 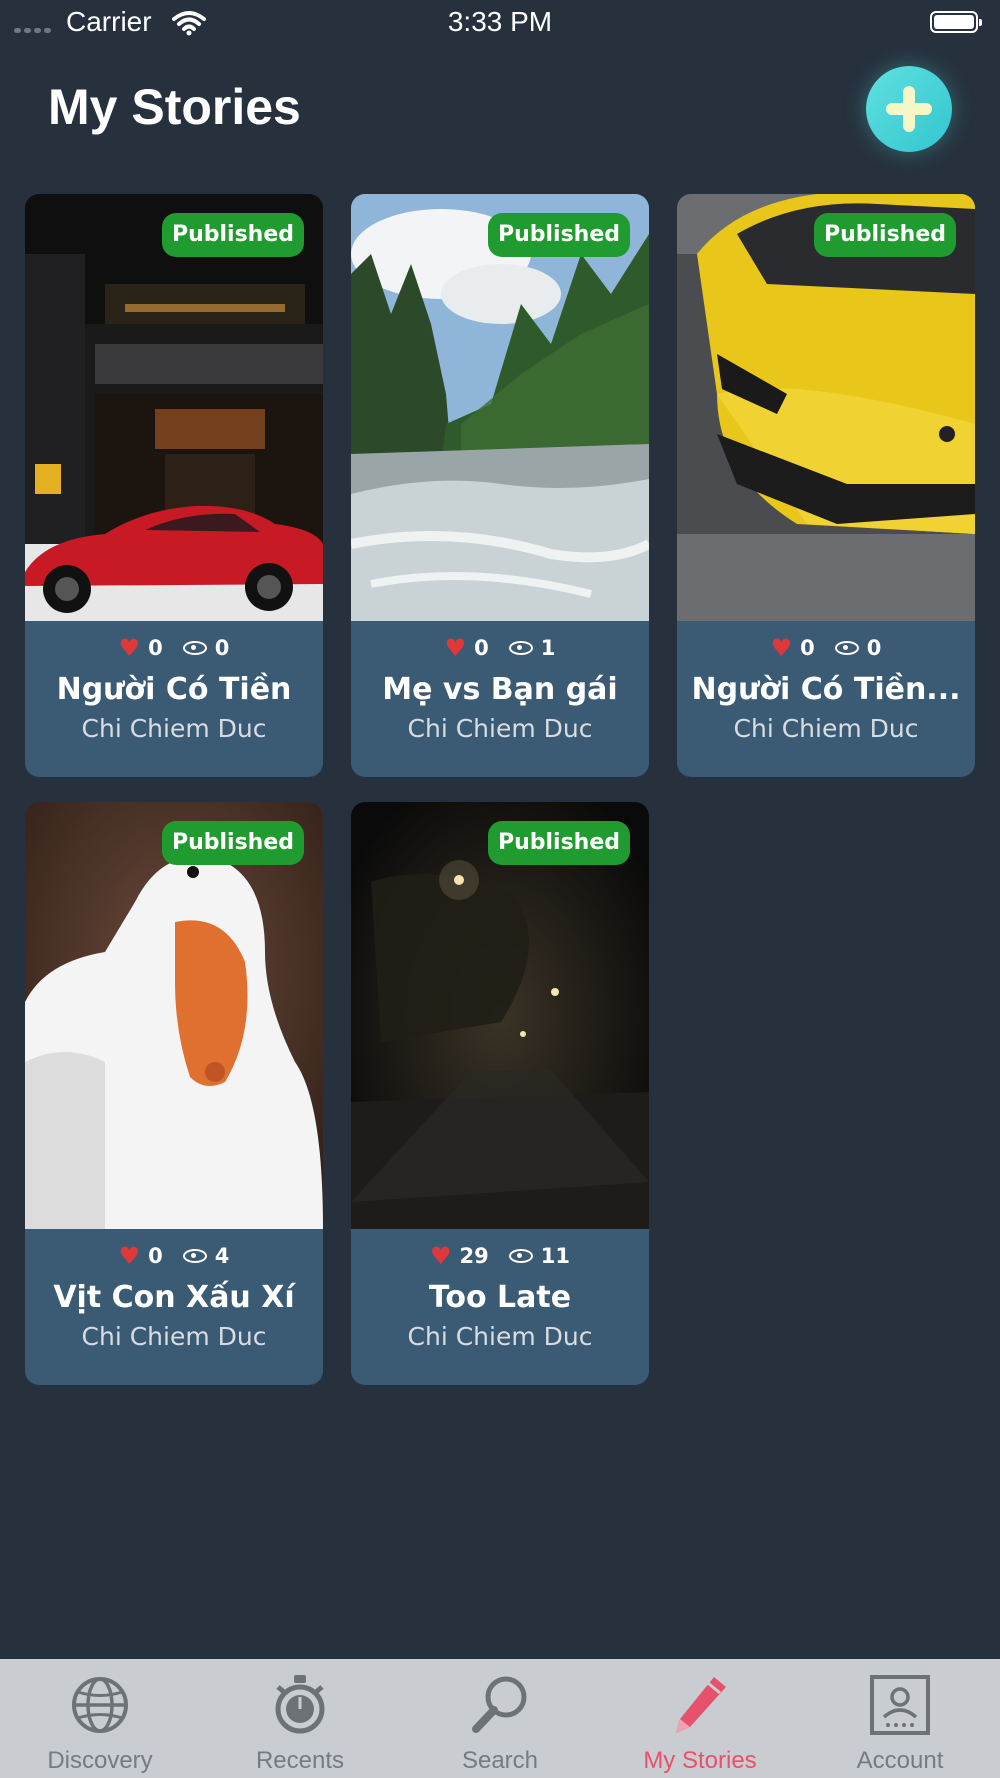 What do you see at coordinates (474, 1256) in the screenshot?
I see `like-count: 29` at bounding box center [474, 1256].